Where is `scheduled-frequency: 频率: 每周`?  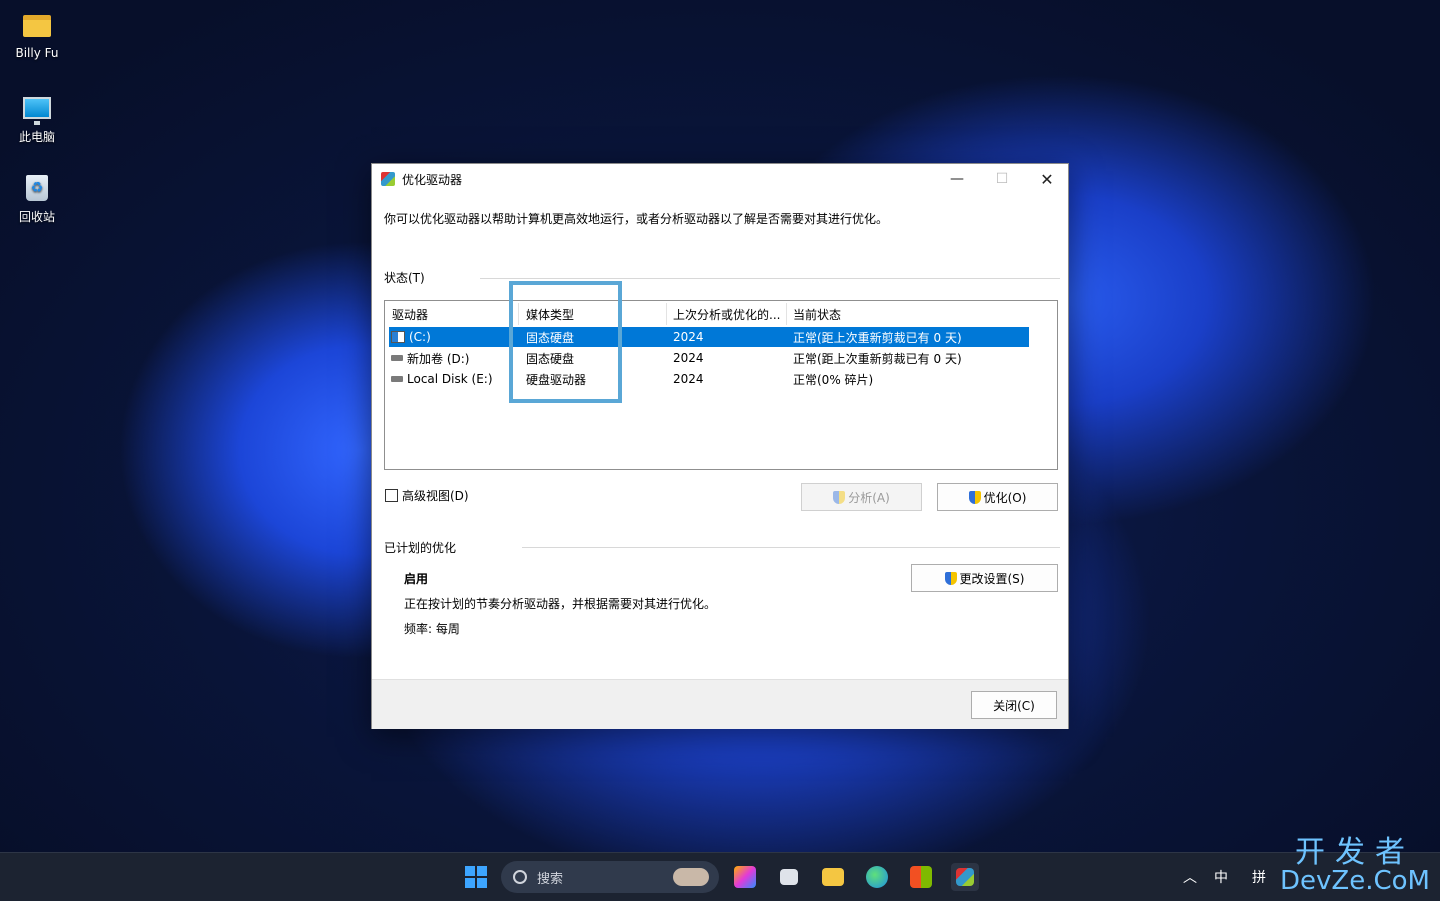 scheduled-frequency: 频率: 每周 is located at coordinates (432, 629).